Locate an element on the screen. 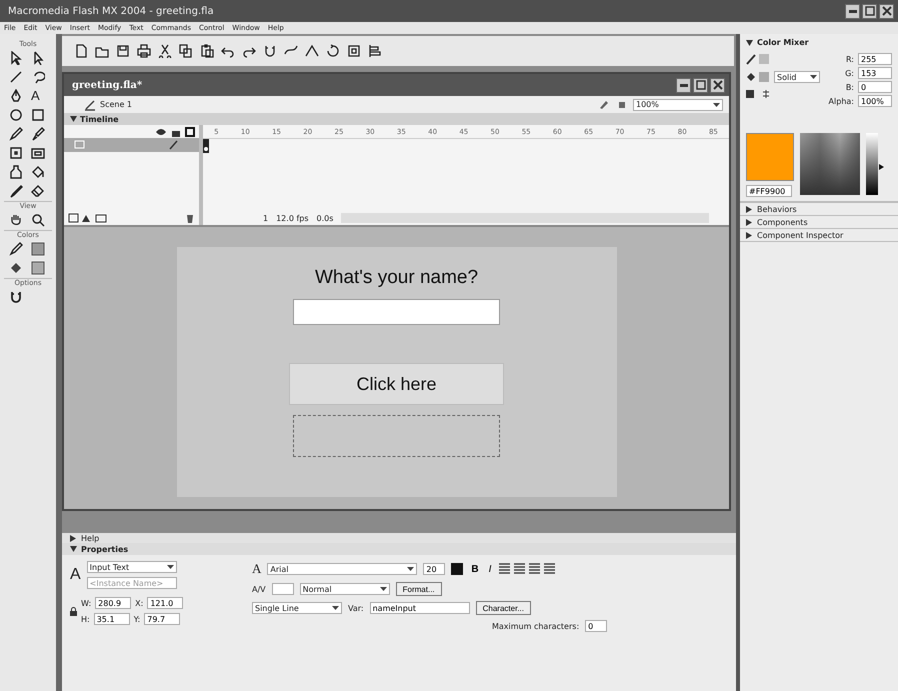 The height and width of the screenshot is (691, 898). fill-type-dropdown: Solid is located at coordinates (797, 77).